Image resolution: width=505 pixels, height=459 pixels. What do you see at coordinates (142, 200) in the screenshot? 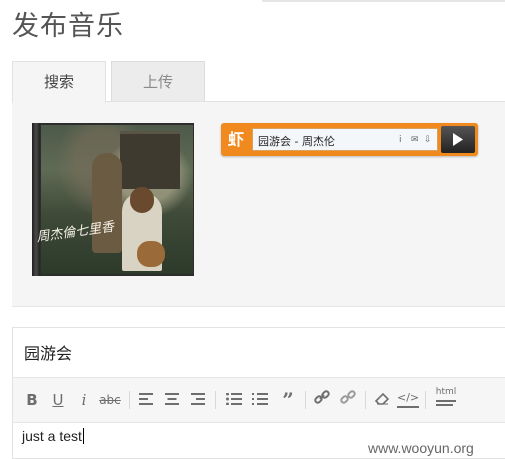
I see `album-art-hair` at bounding box center [142, 200].